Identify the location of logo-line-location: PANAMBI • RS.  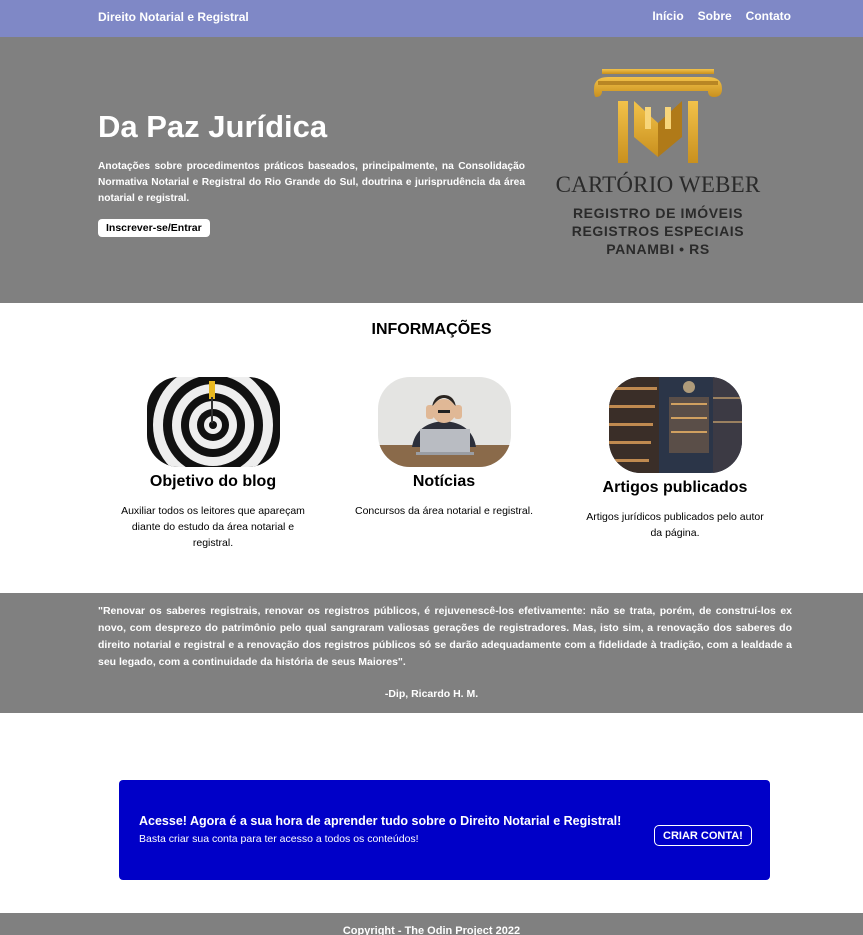
(658, 249).